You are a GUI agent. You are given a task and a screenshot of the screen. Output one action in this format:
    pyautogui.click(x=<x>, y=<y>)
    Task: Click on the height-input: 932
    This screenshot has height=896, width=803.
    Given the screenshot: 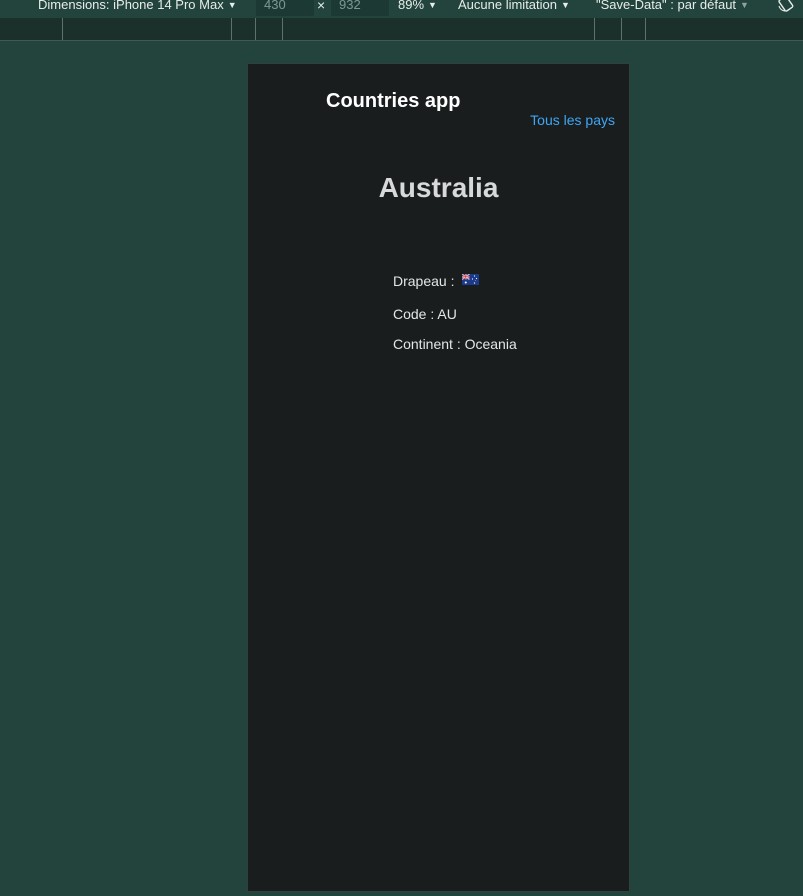 What is the action you would take?
    pyautogui.click(x=360, y=8)
    